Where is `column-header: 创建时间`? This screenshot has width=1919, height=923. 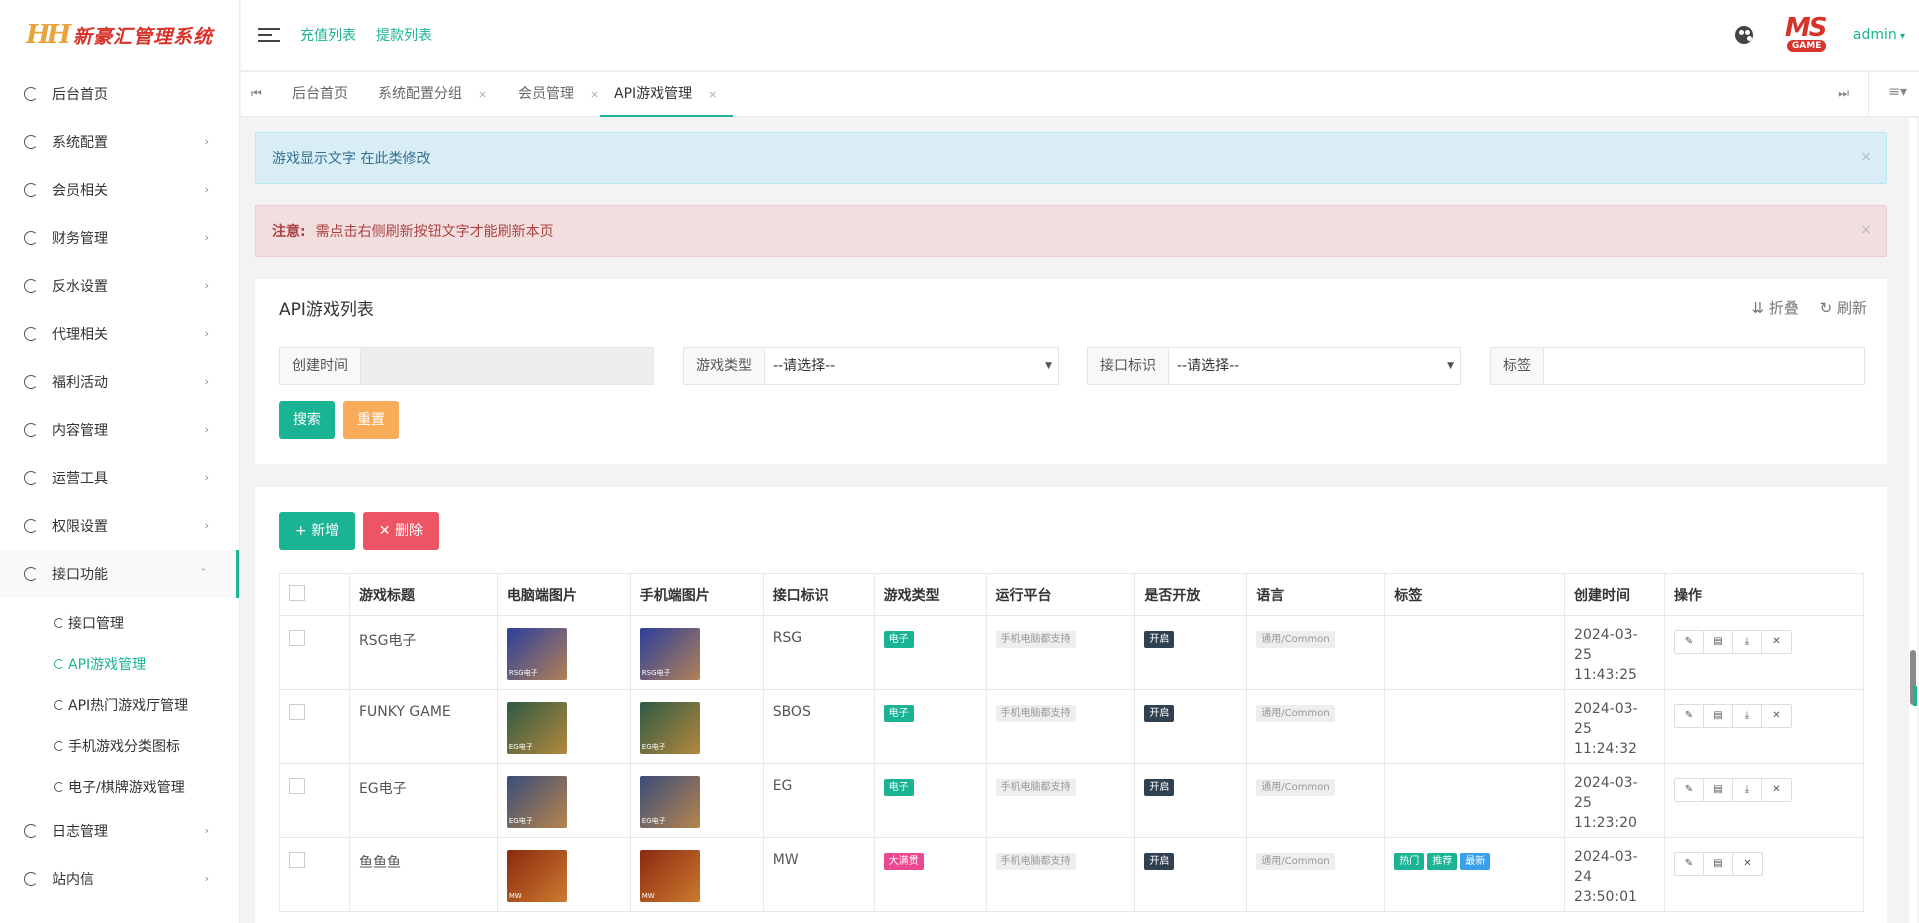
column-header: 创建时间 is located at coordinates (1614, 594).